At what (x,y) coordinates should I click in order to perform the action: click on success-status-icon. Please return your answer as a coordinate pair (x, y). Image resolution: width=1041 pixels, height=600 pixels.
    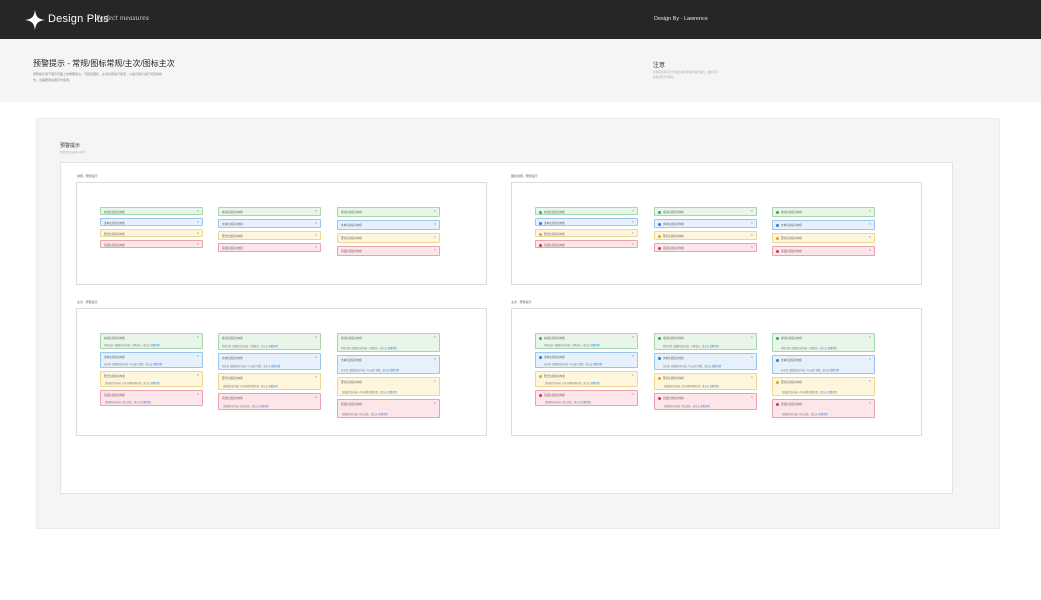
    Looking at the image, I should click on (777, 212).